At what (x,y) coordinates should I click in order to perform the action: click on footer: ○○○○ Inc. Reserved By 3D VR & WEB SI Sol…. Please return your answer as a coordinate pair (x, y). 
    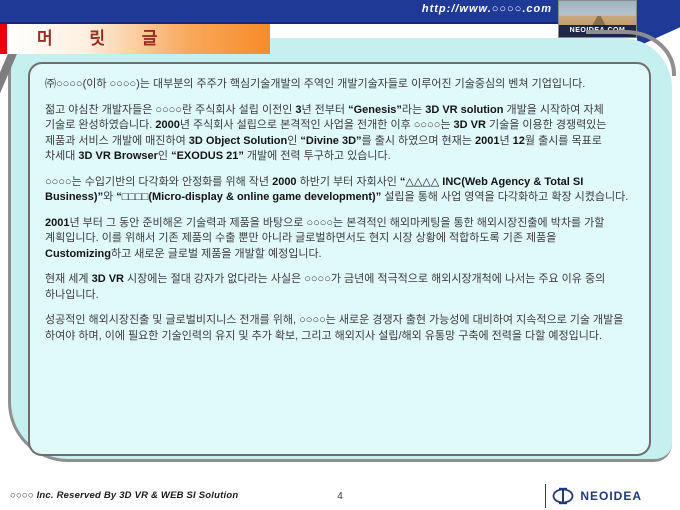
    Looking at the image, I should click on (340, 496).